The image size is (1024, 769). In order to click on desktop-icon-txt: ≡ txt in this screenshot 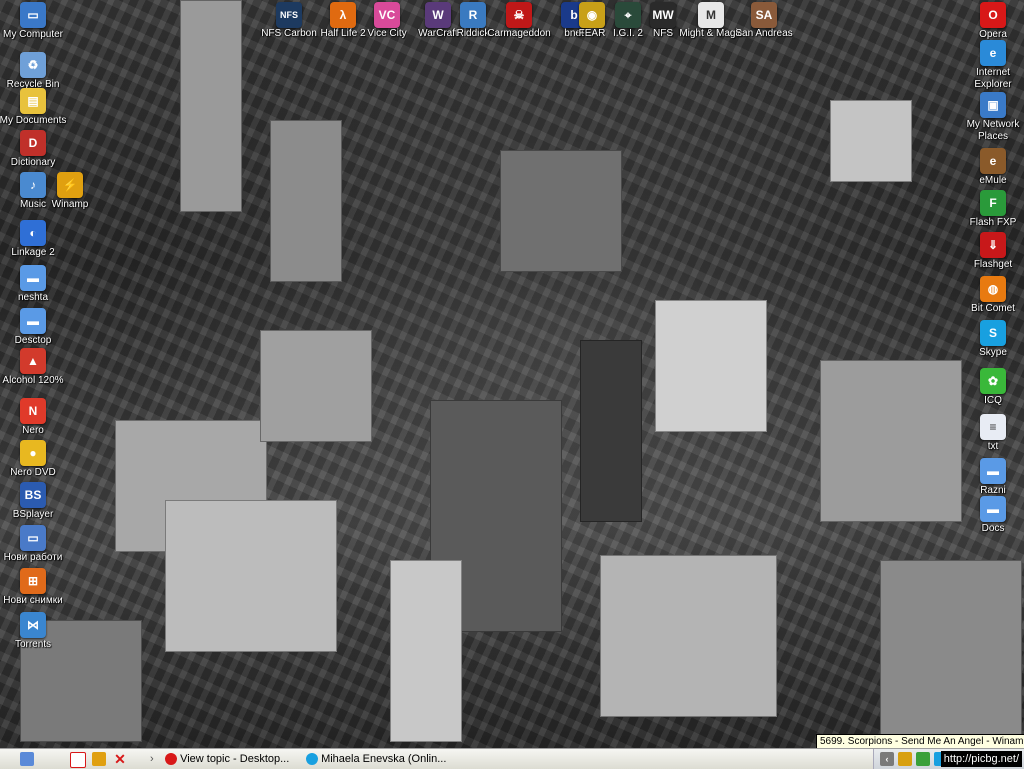, I will do `click(993, 433)`.